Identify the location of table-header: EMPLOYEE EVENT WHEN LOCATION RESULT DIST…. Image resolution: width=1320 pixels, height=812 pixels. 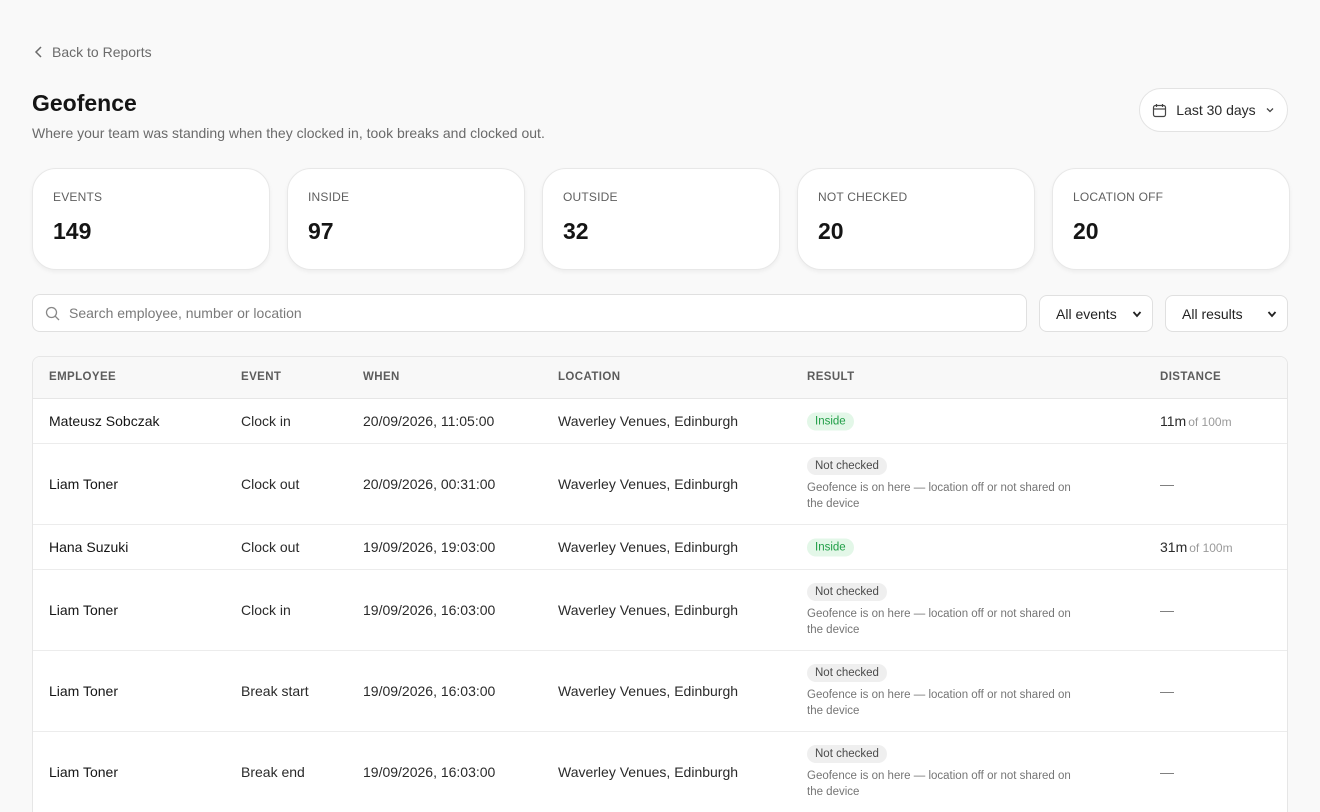
(660, 378).